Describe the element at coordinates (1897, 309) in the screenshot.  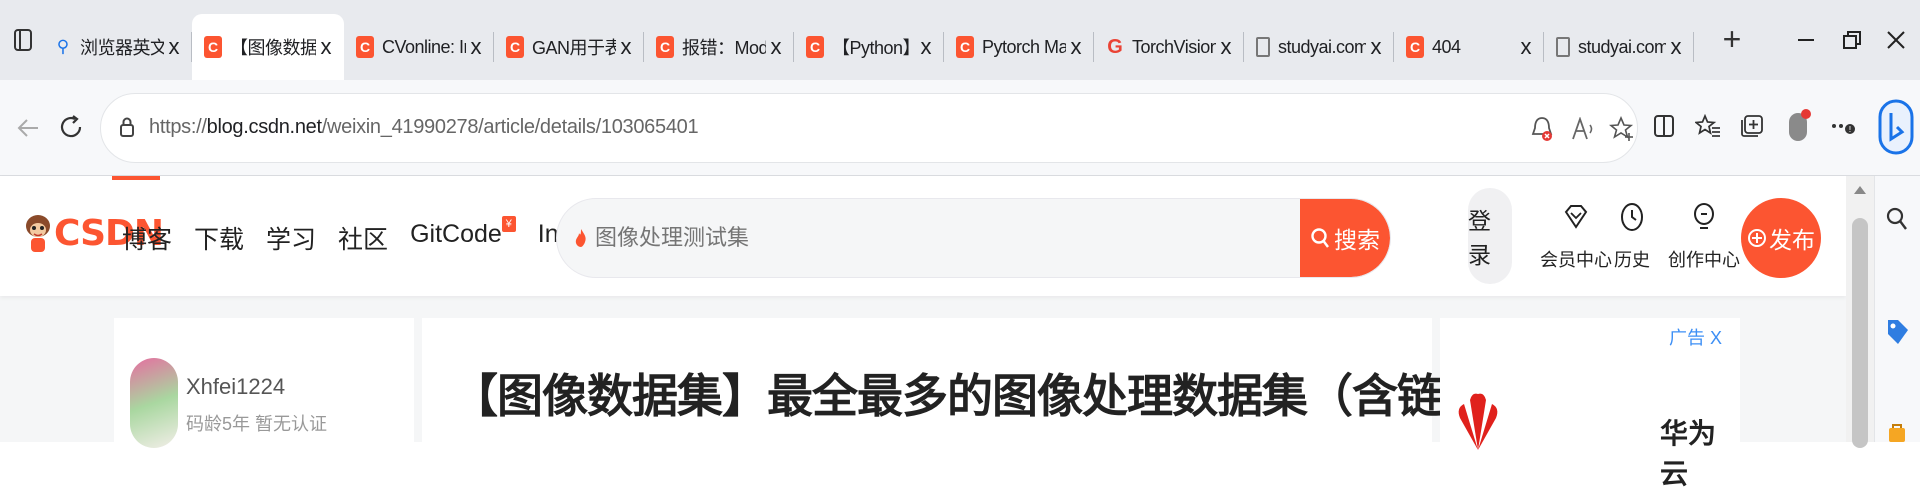
I see `edge-sidebar` at that location.